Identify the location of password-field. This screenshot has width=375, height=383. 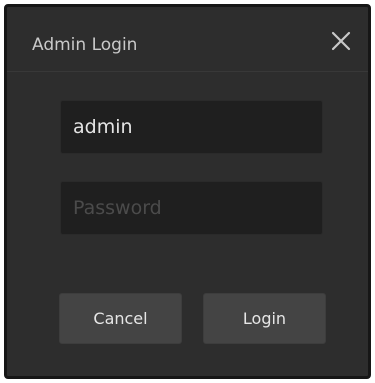
(191, 208).